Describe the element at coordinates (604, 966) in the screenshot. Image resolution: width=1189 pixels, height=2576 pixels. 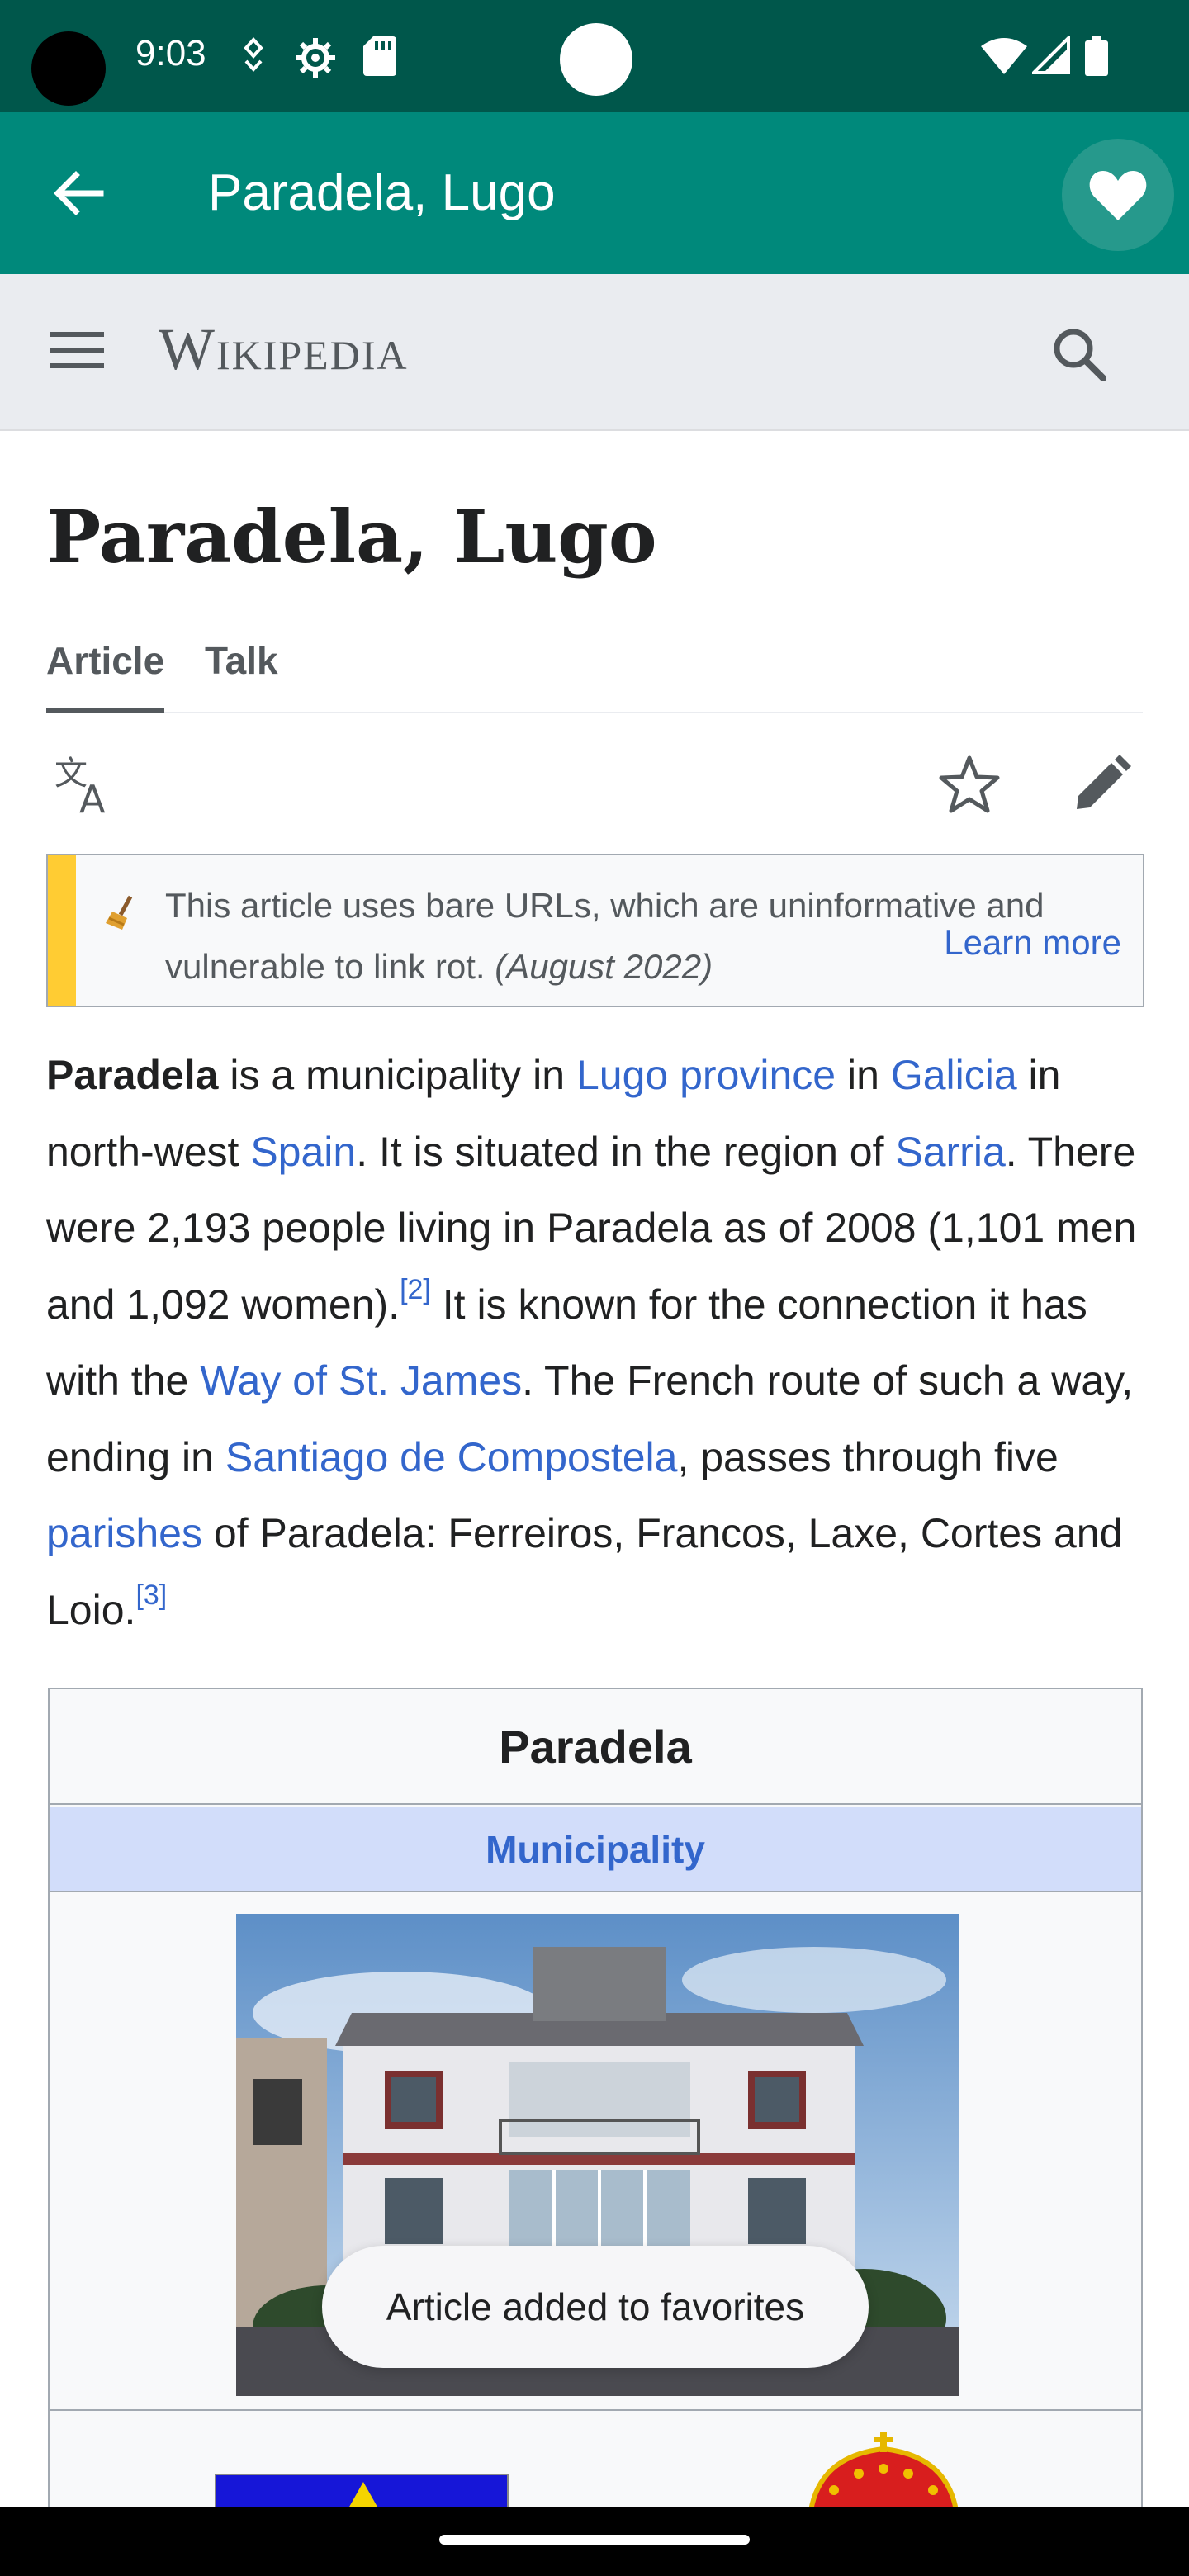
I see `notice-date: (August 2022)` at that location.